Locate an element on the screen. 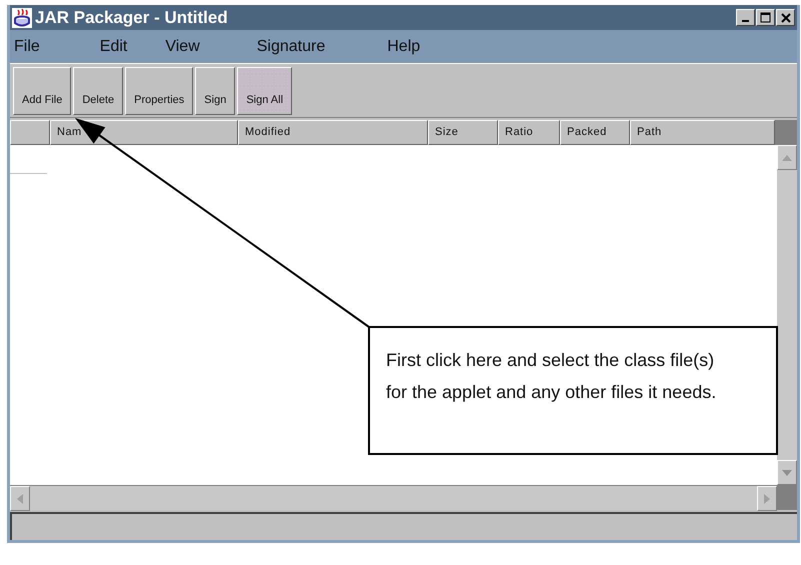 The image size is (801, 565). scroll-down-button is located at coordinates (787, 472).